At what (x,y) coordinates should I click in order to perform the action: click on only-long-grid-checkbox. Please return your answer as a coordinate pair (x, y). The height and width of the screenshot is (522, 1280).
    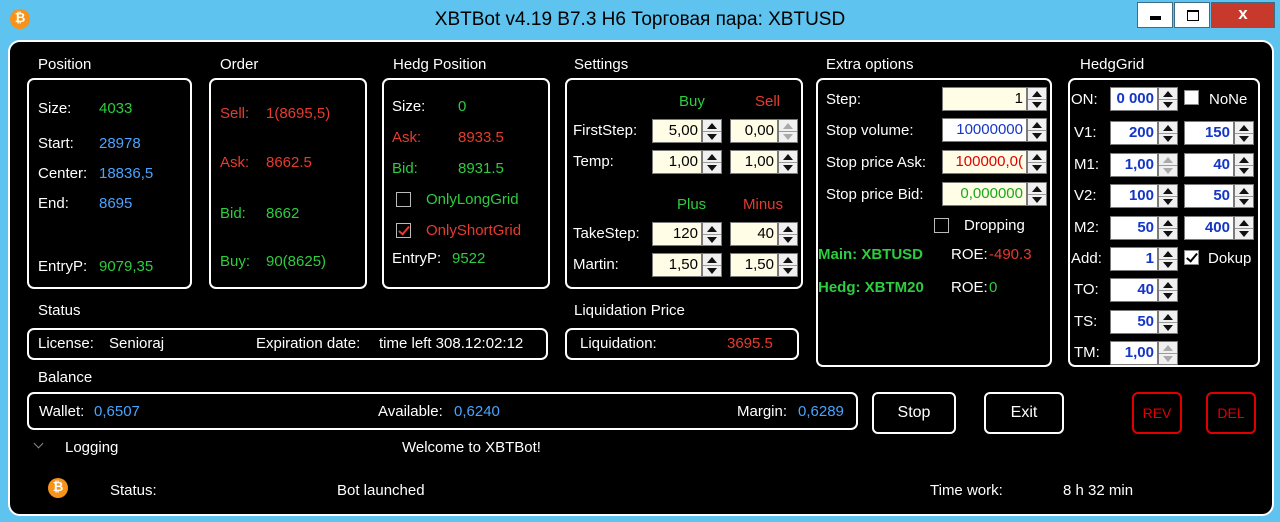
    Looking at the image, I should click on (403, 199).